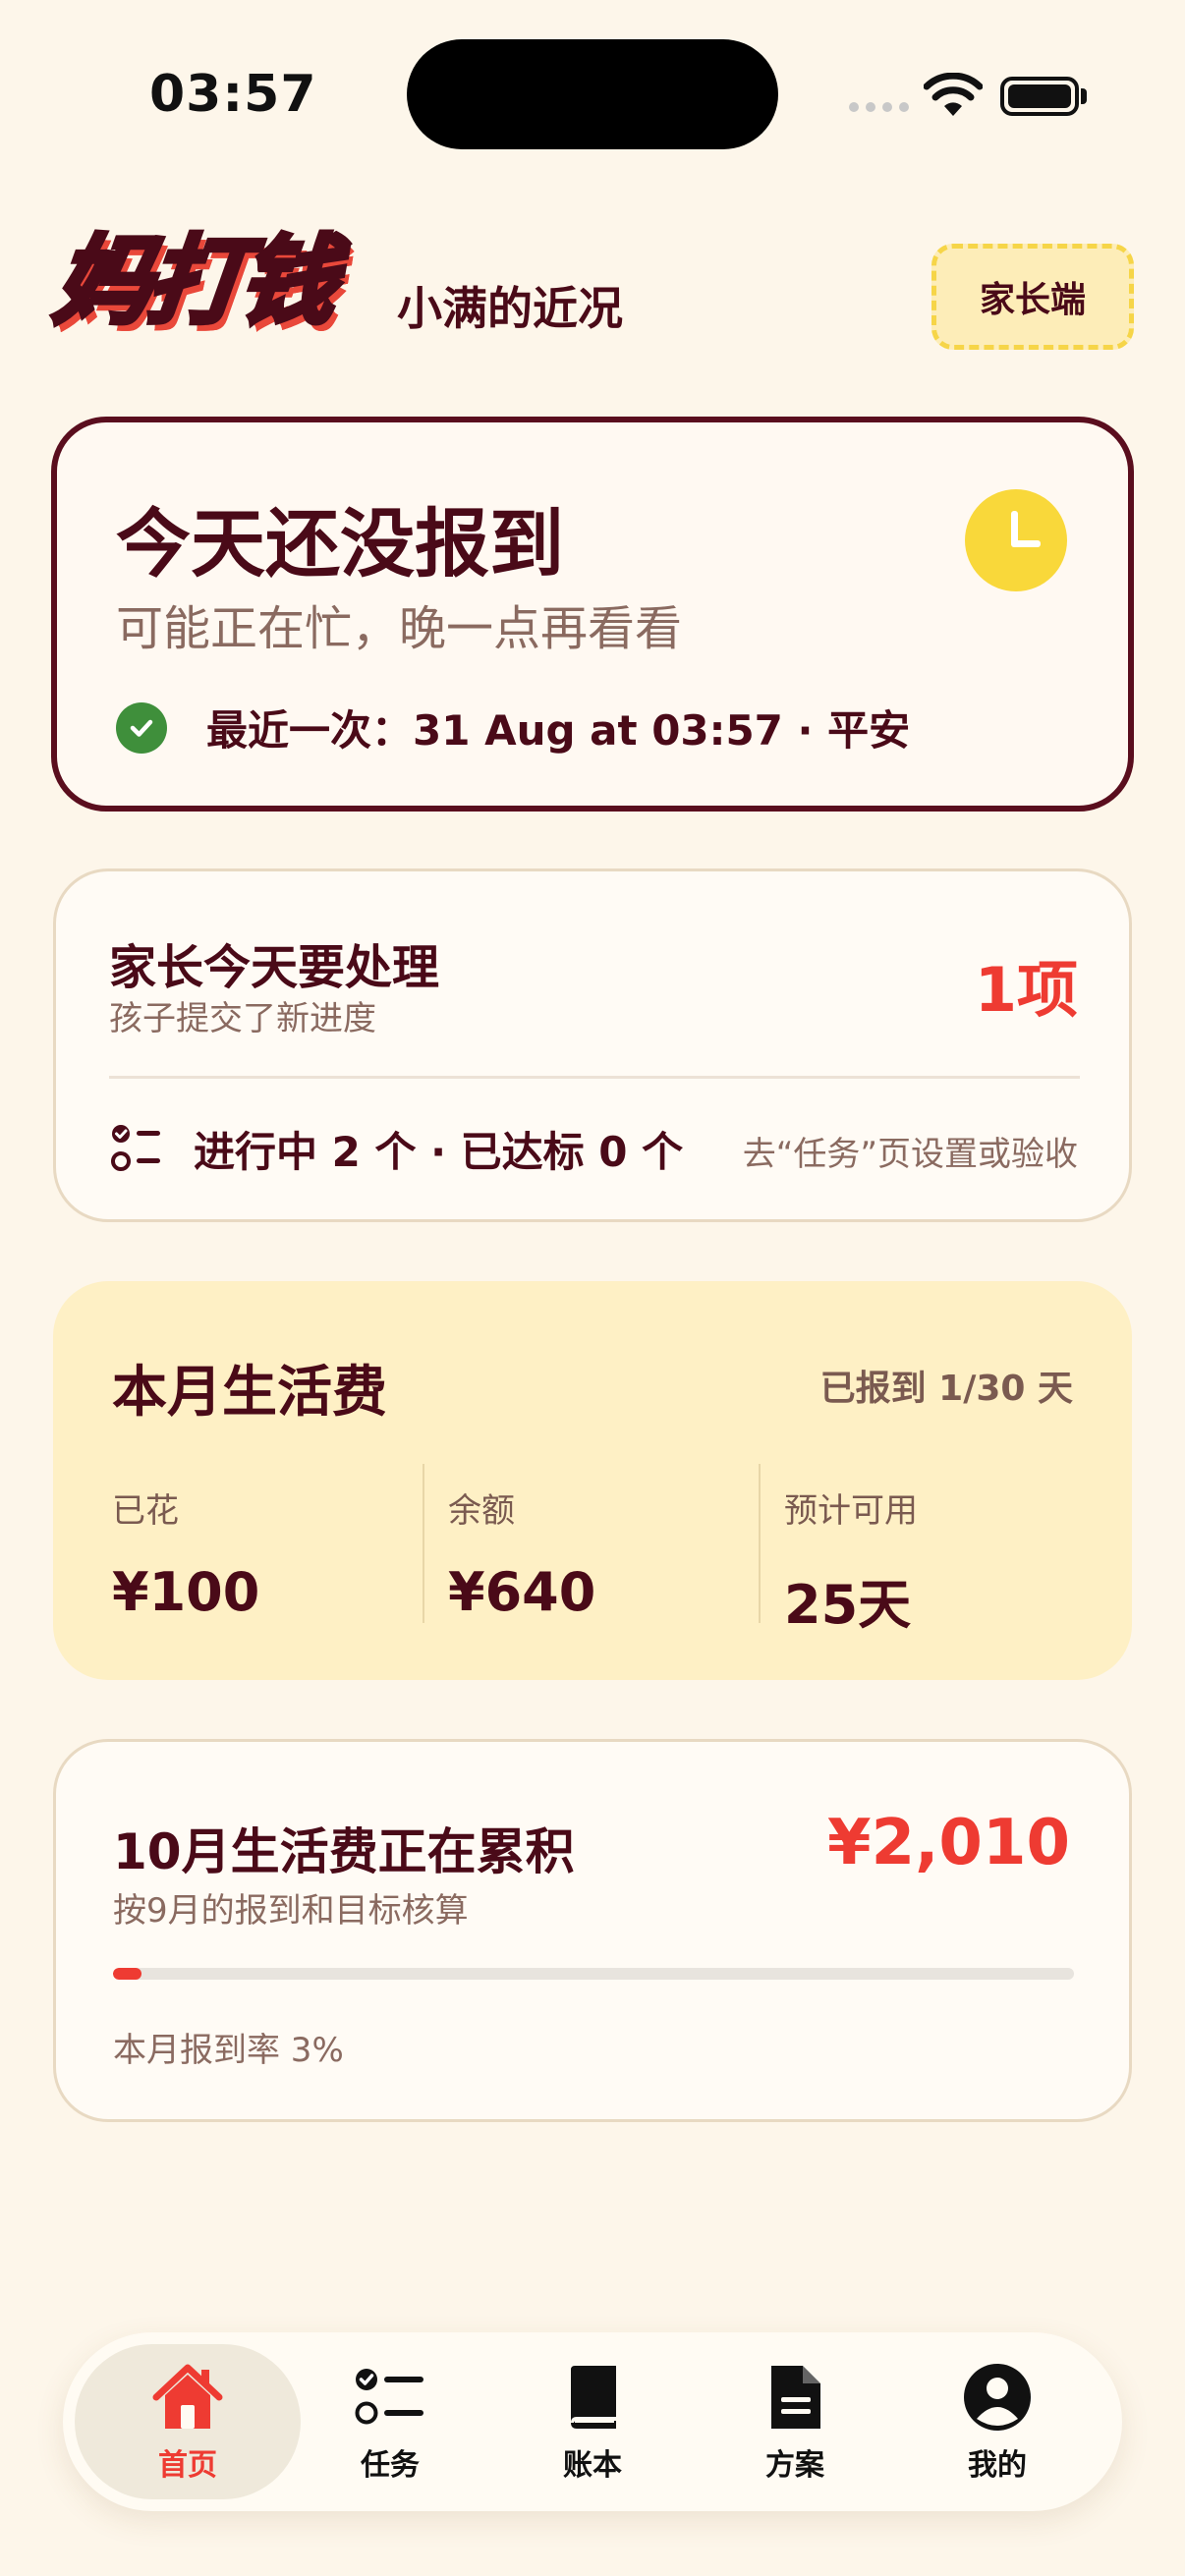 This screenshot has width=1185, height=2576. Describe the element at coordinates (482, 1511) in the screenshot. I see `stat-label: 余额` at that location.